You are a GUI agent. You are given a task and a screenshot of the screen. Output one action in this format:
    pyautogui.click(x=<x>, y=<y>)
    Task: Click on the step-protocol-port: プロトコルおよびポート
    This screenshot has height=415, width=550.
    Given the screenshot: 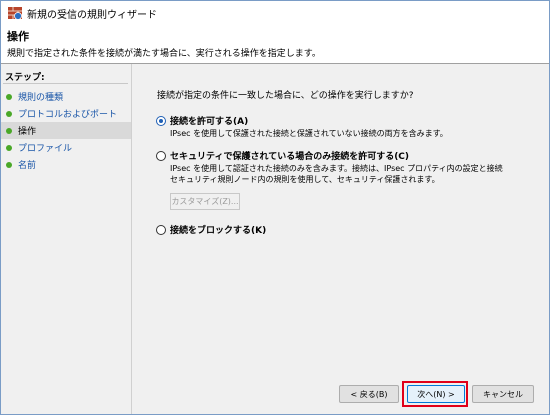 What is the action you would take?
    pyautogui.click(x=66, y=113)
    